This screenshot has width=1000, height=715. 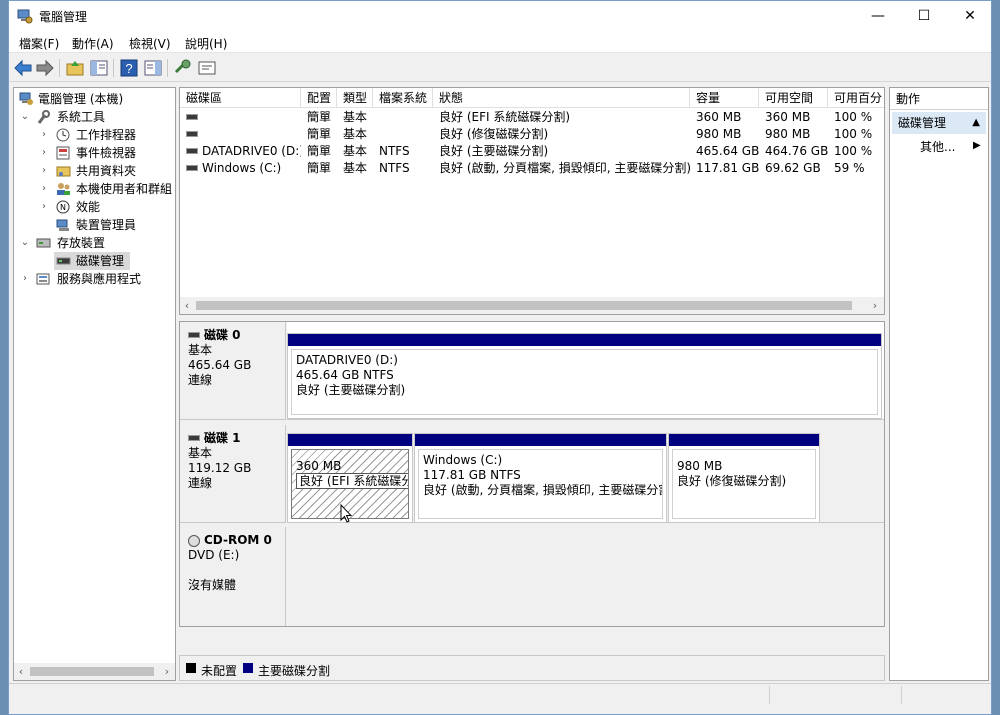 I want to click on legend-primary-swatch, so click(x=248, y=668).